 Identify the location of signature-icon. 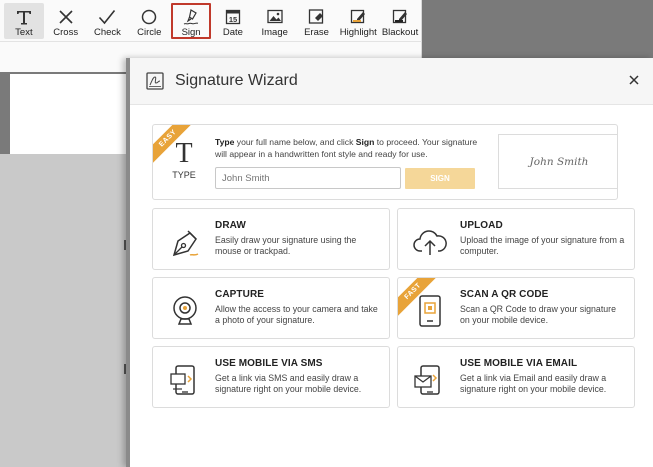
(155, 81).